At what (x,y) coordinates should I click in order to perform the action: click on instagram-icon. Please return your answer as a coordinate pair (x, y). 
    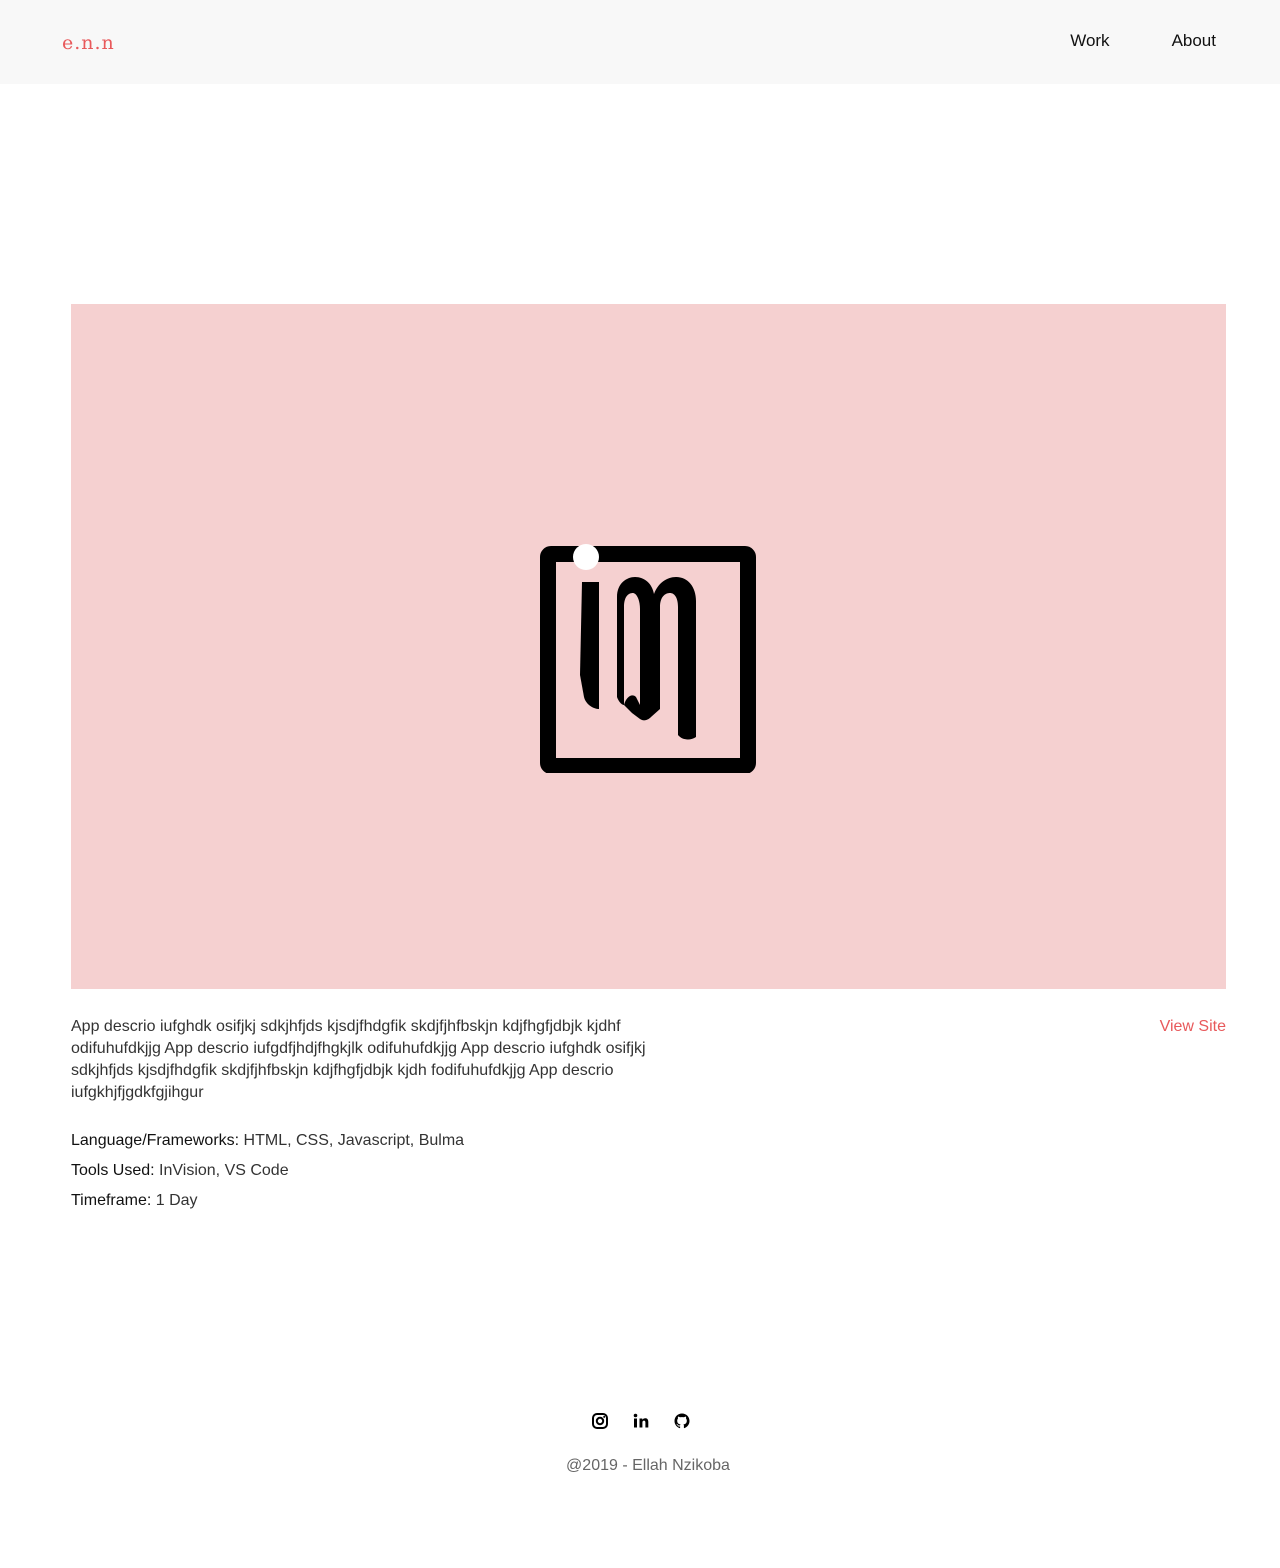
    Looking at the image, I should click on (600, 1421).